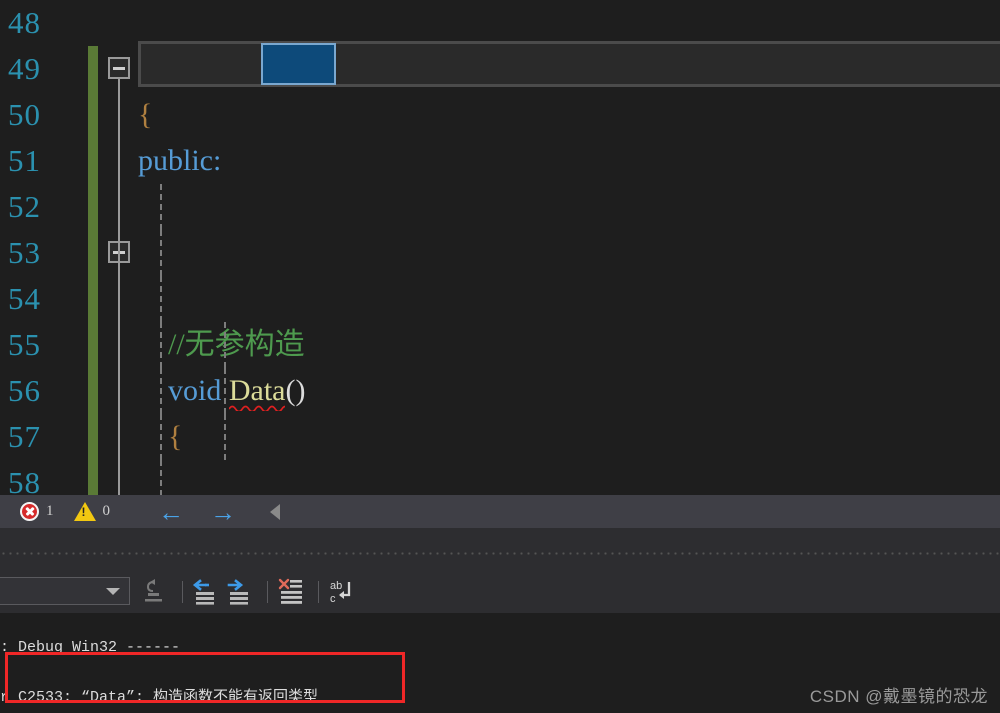 Image resolution: width=1000 pixels, height=713 pixels. I want to click on splitter-grip-dots, so click(500, 554).